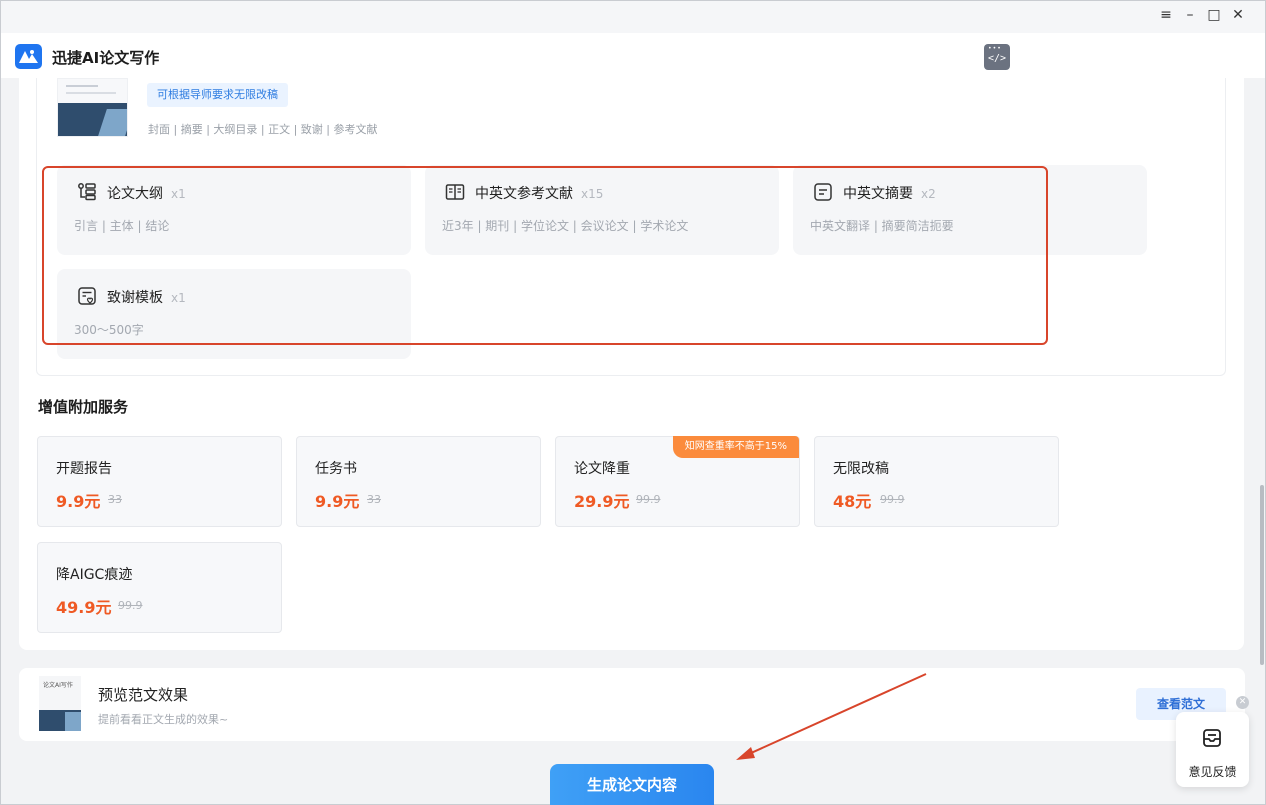 The height and width of the screenshot is (805, 1266). Describe the element at coordinates (852, 501) in the screenshot. I see `service-price: 48元` at that location.